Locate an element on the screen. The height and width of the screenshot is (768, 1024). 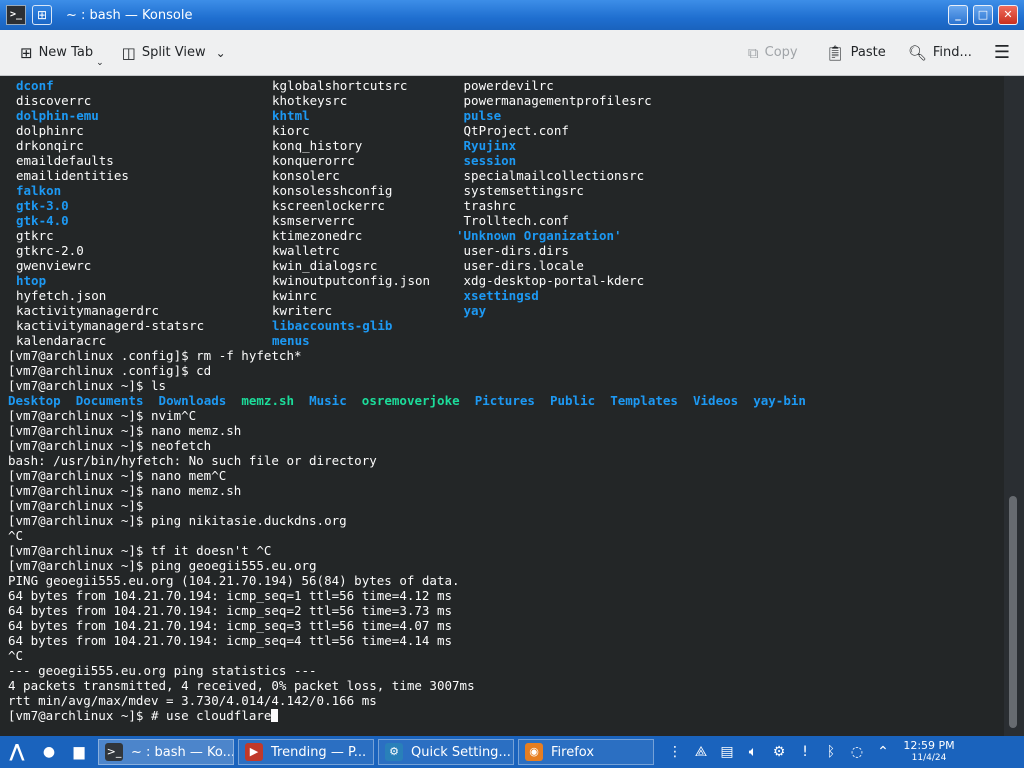
hamburger-menu-icon: ☰ is located at coordinates (1002, 53).